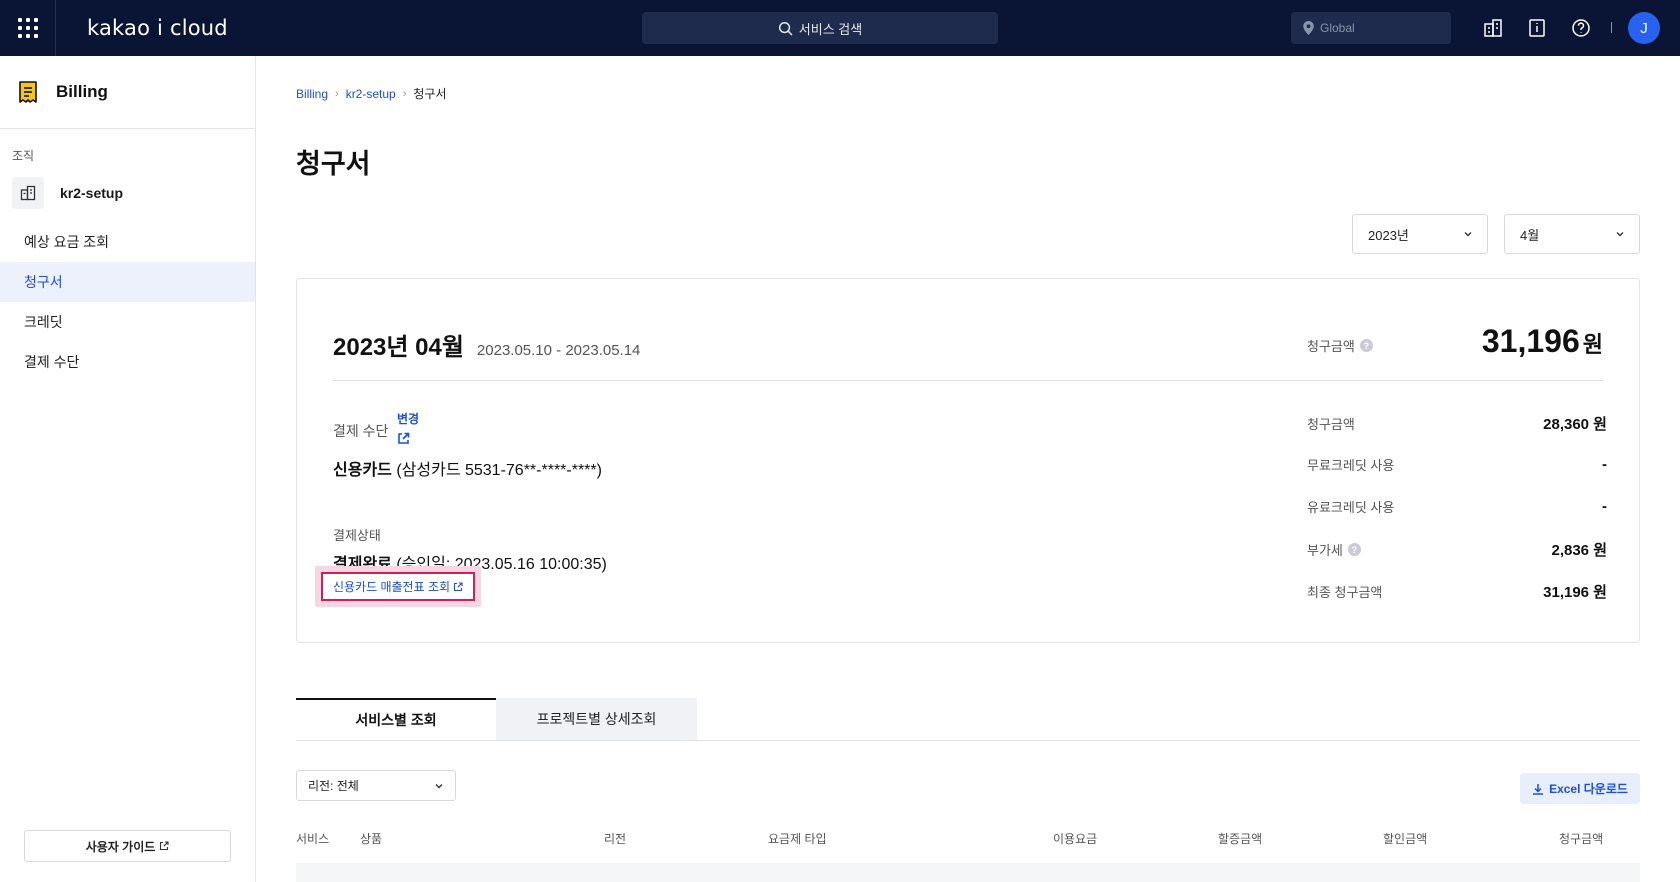 The width and height of the screenshot is (1680, 882). I want to click on summary-label: 청구금액, so click(1331, 424).